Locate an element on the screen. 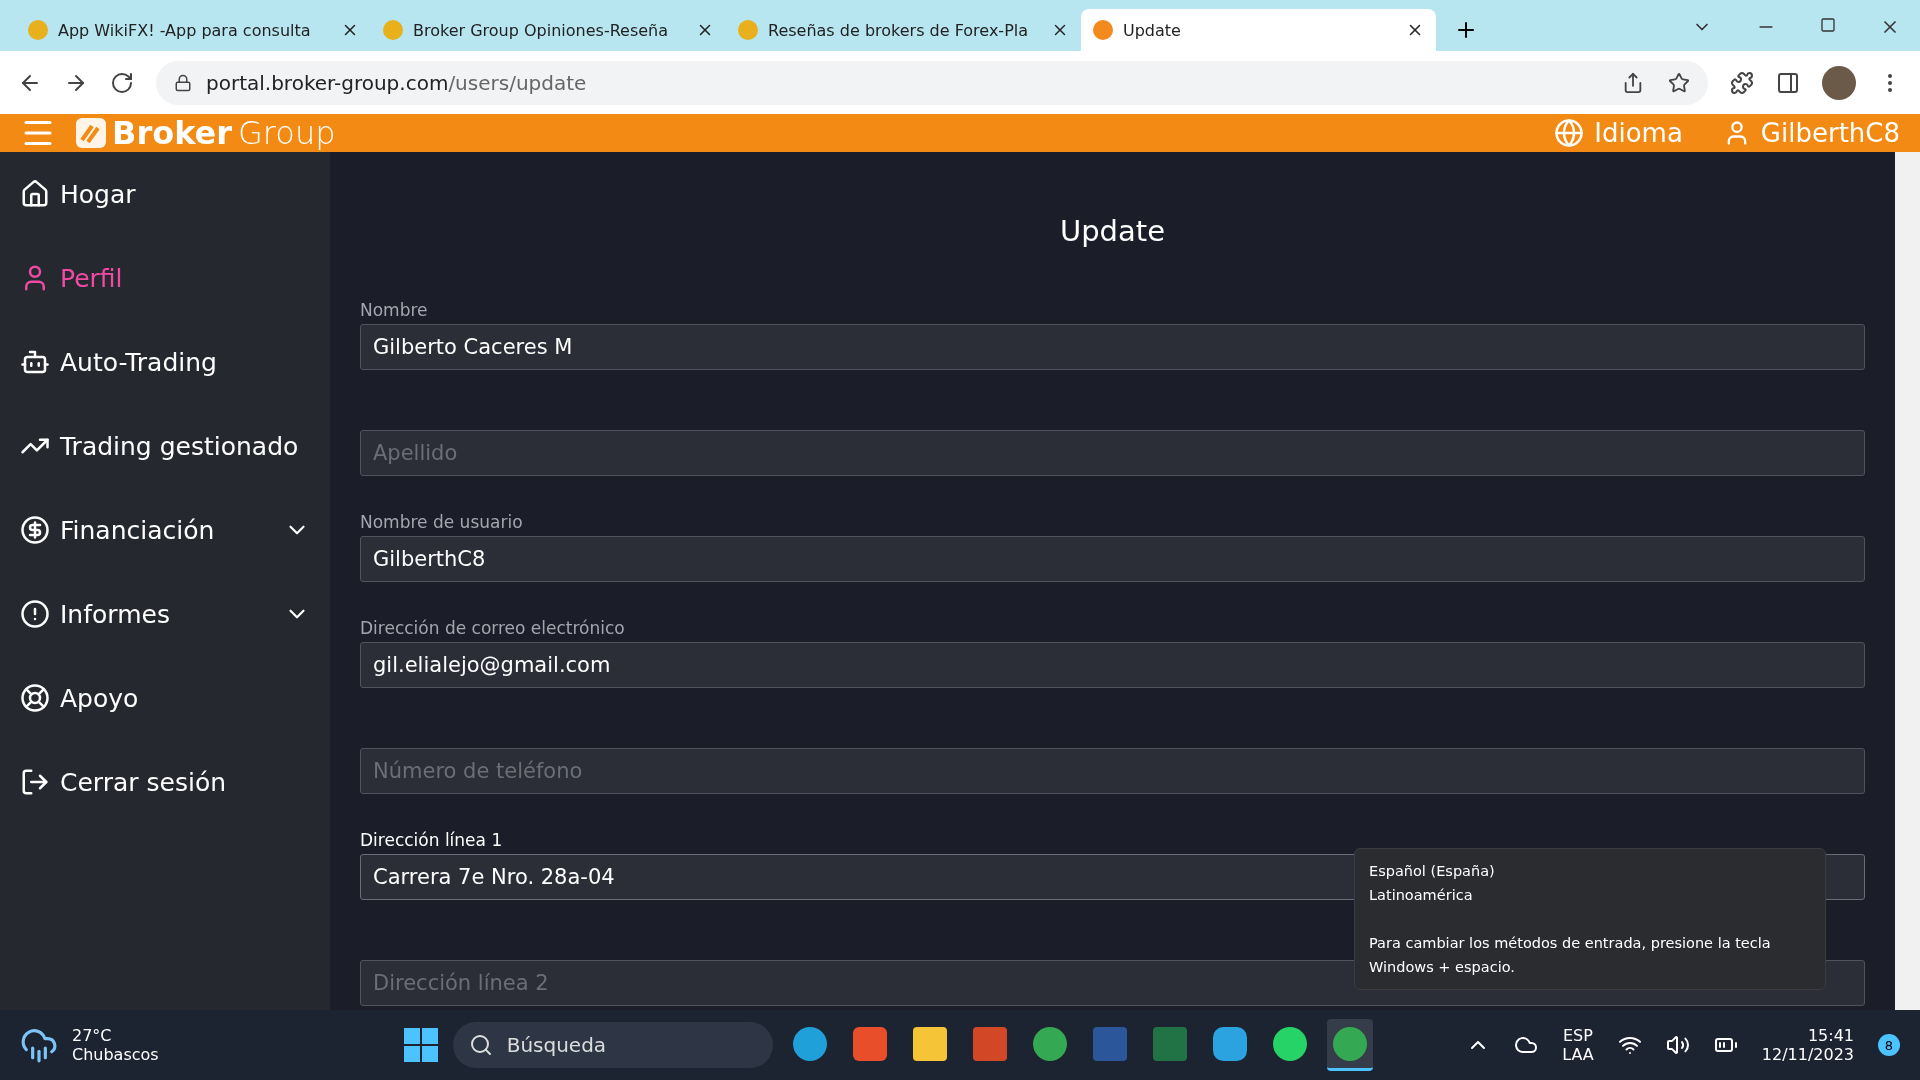 Image resolution: width=1920 pixels, height=1080 pixels. input-field: GilberthC8 is located at coordinates (1112, 559).